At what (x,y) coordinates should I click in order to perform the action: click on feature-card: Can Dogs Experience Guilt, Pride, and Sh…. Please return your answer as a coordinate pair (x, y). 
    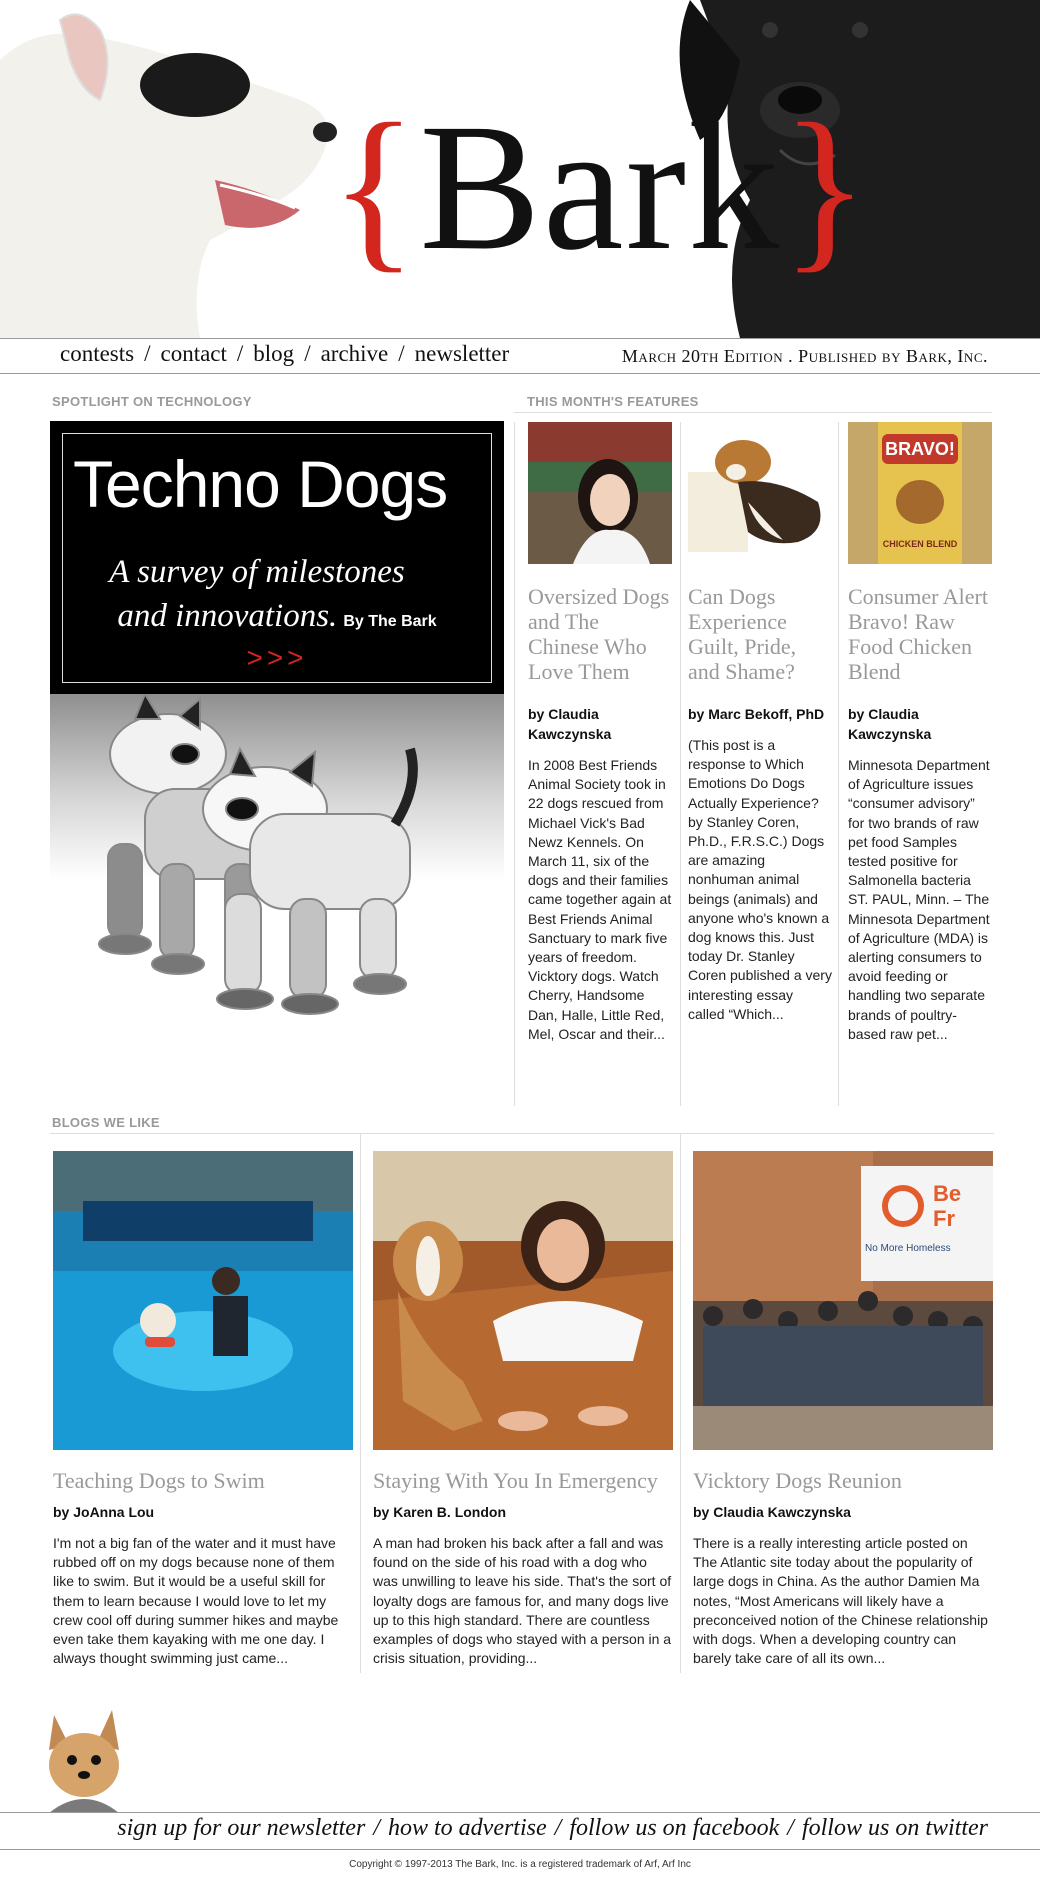
    Looking at the image, I should click on (760, 723).